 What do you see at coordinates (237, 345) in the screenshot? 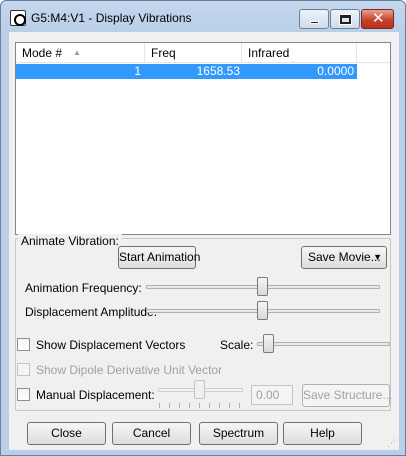
I see `scale-label: Scale:` at bounding box center [237, 345].